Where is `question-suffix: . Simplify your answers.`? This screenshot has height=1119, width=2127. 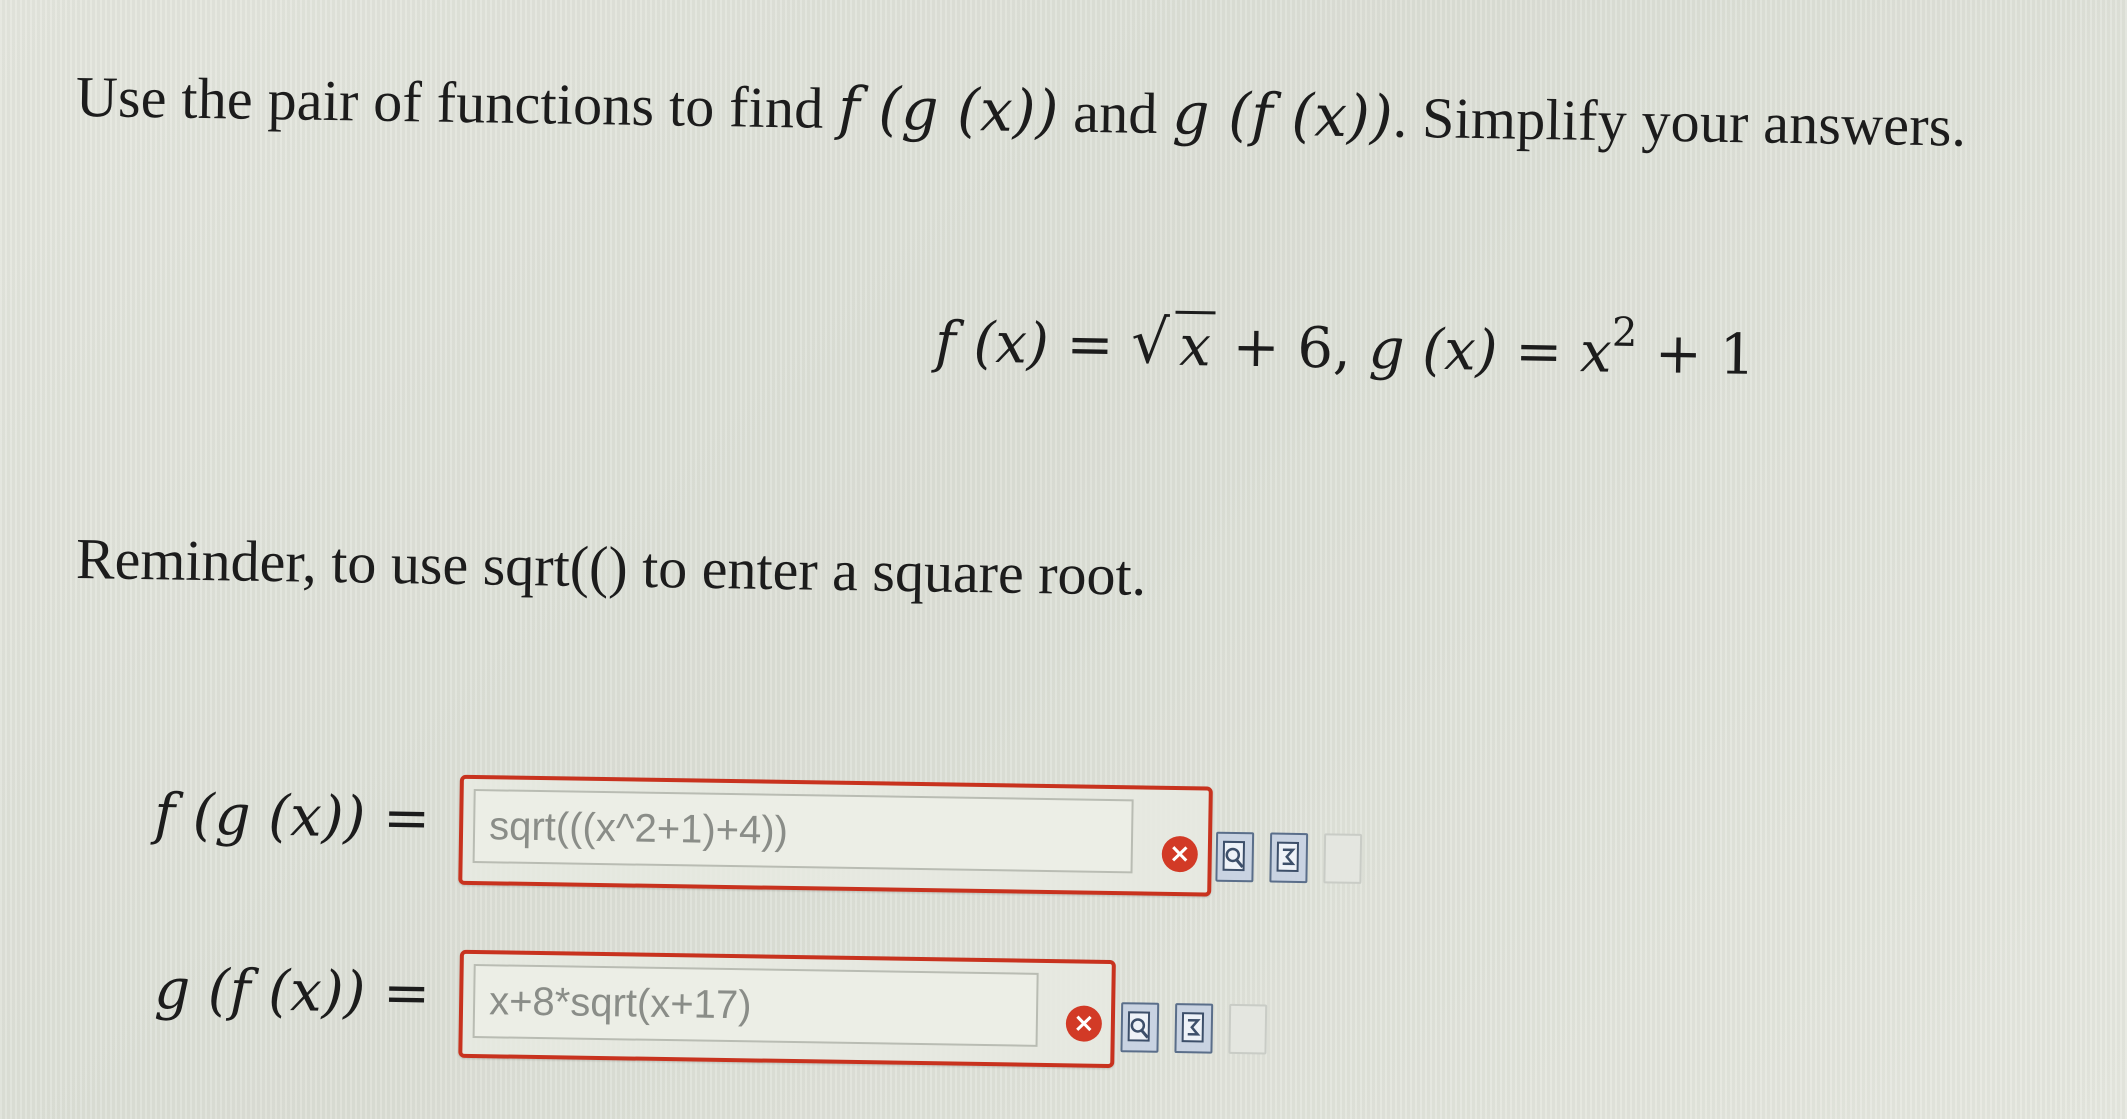
question-suffix: . Simplify your answers. is located at coordinates (1679, 121).